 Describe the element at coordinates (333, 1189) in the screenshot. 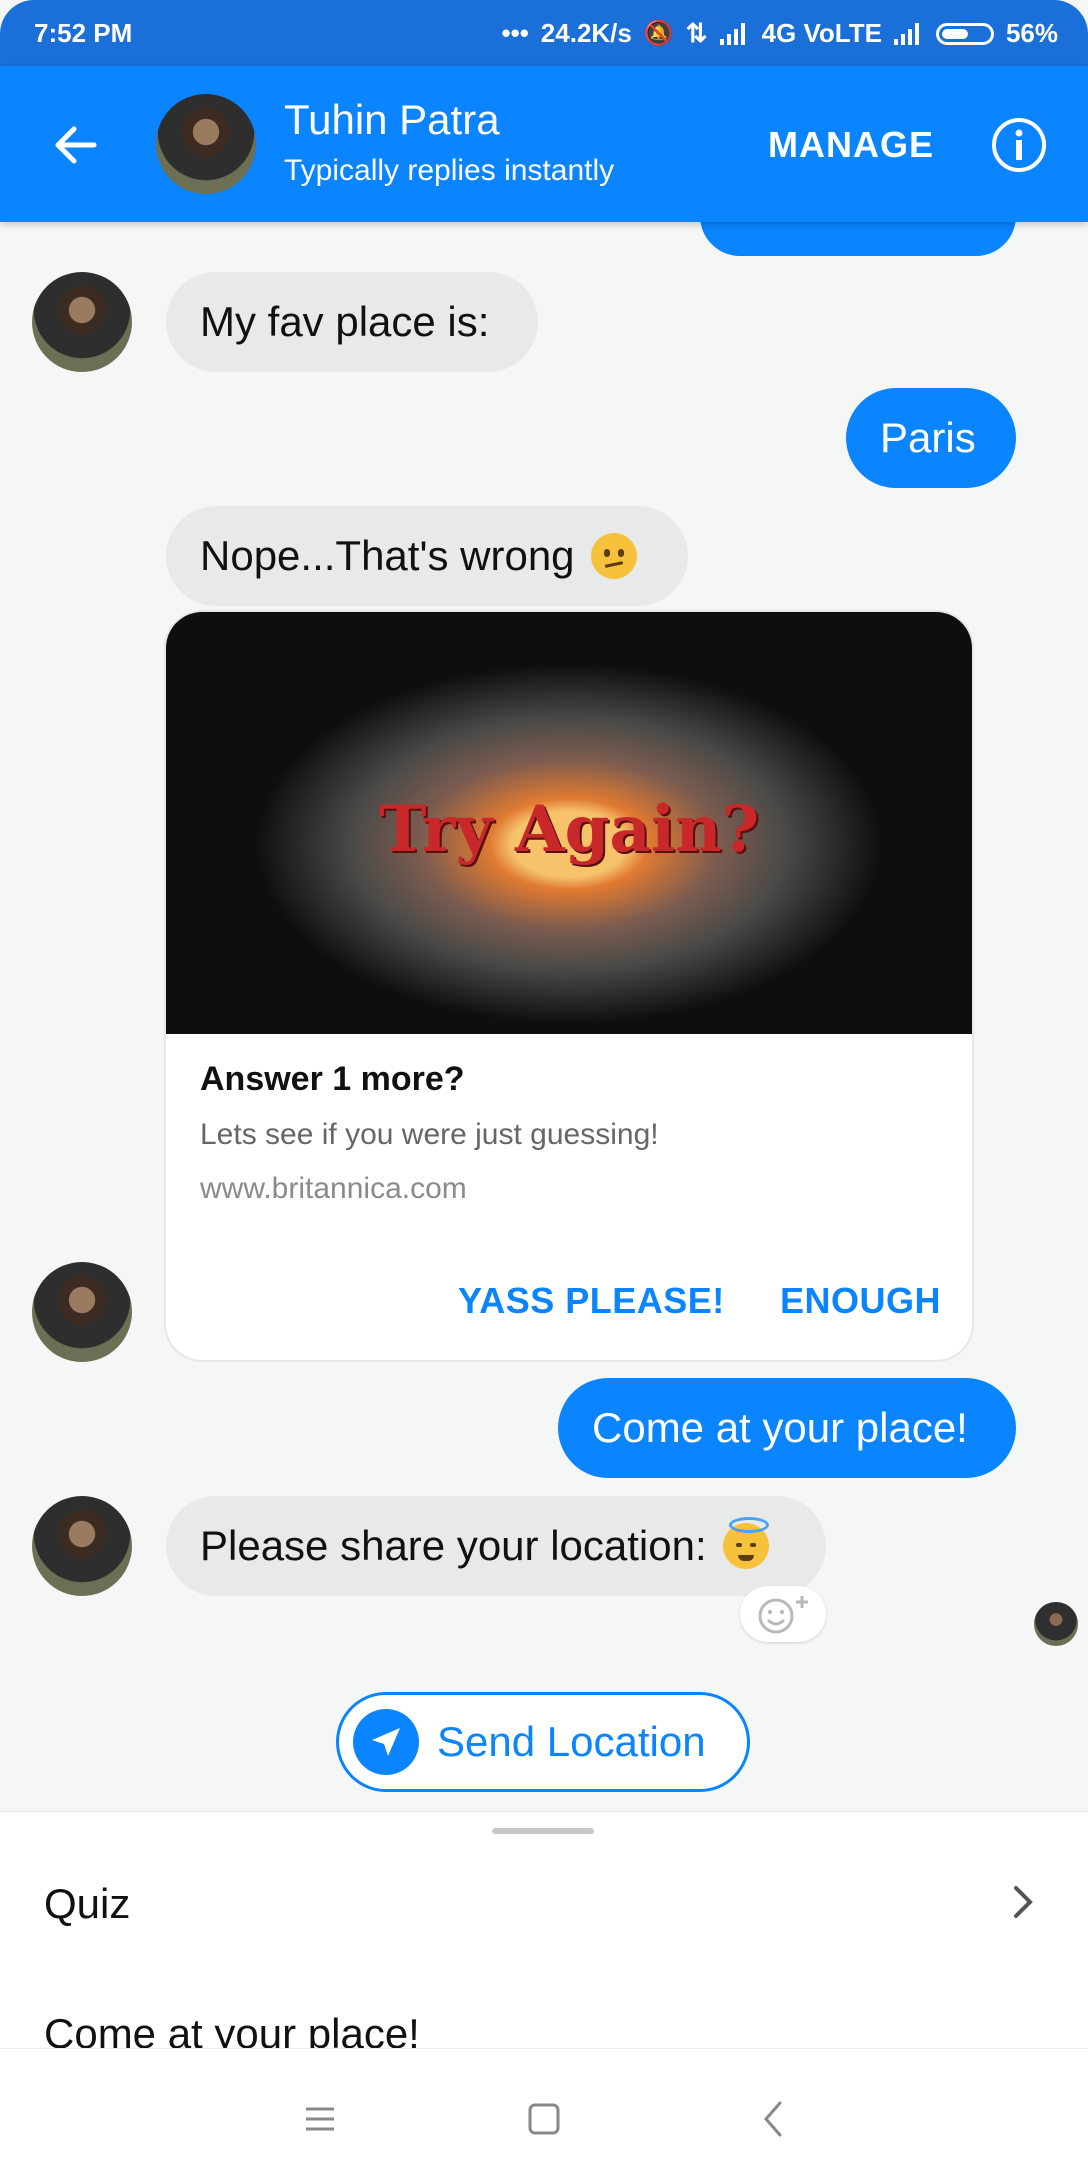

I see `card-url: www.britannica.com` at that location.